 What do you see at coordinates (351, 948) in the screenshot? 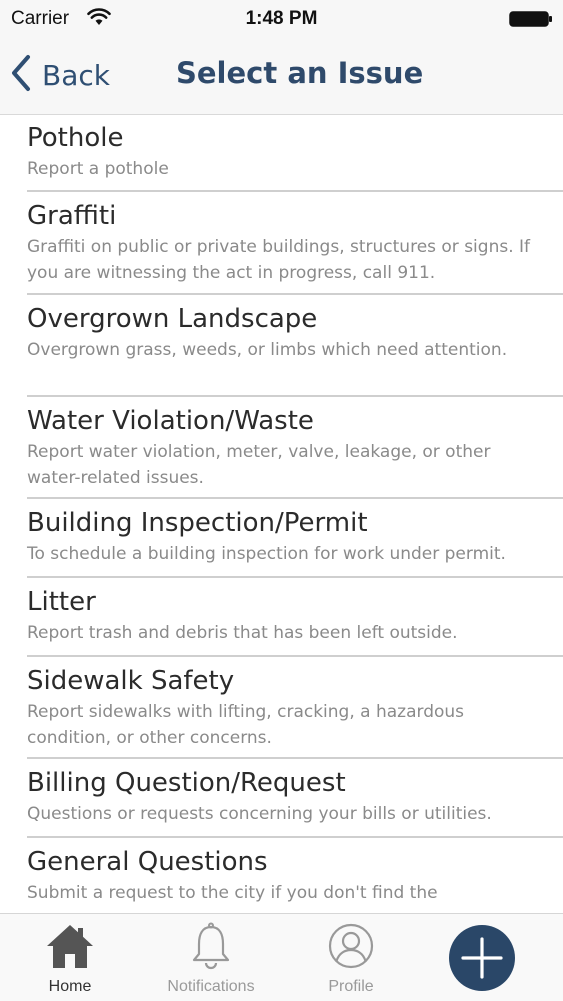
I see `user-icon` at bounding box center [351, 948].